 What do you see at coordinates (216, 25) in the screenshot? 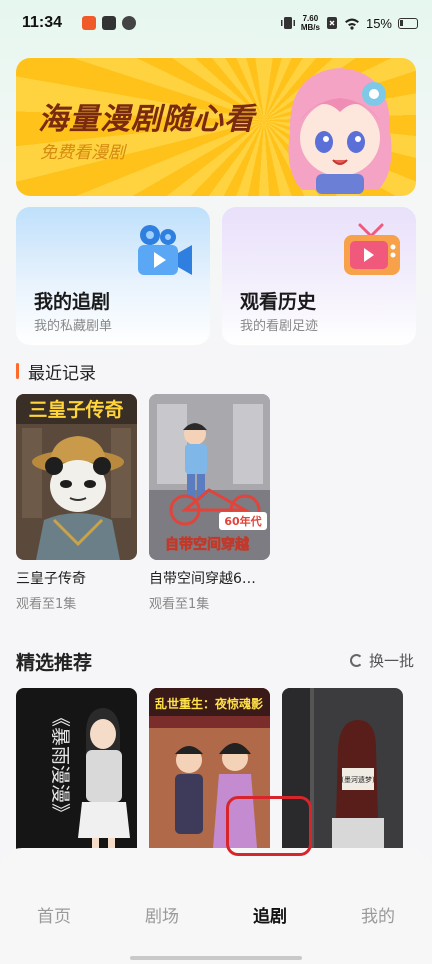
I see `status-bar: 11:34 7.60 MB/s 15%` at bounding box center [216, 25].